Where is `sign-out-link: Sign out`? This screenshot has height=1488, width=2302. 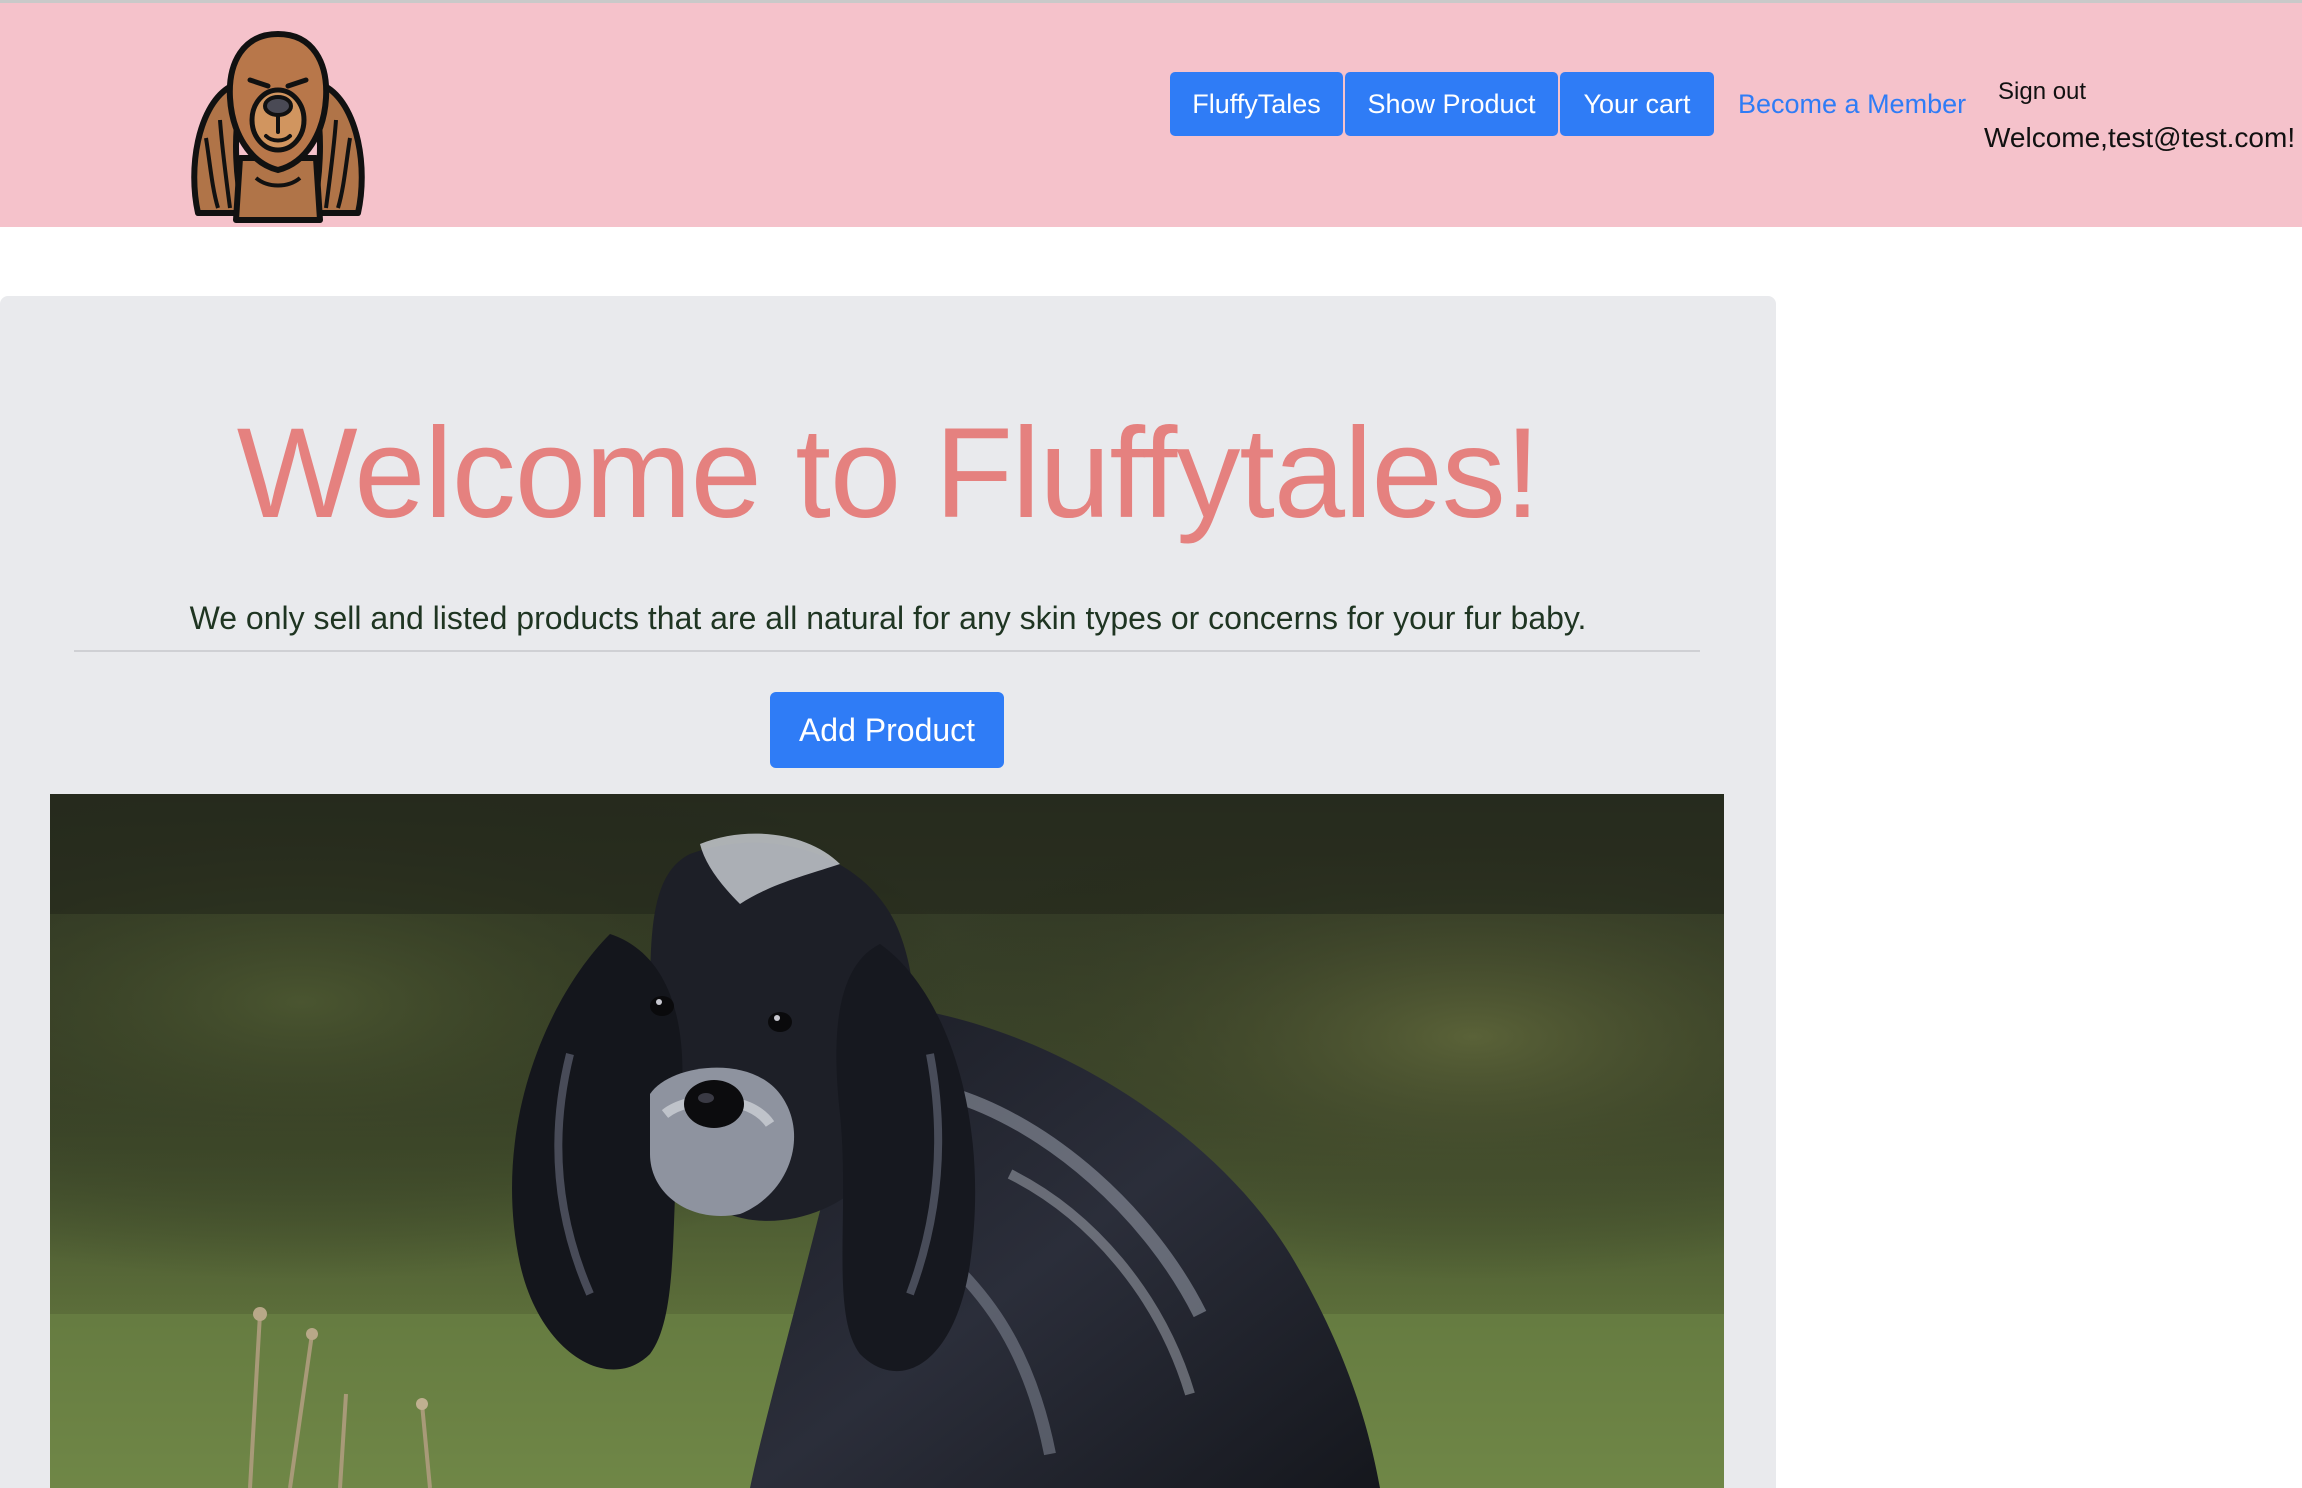 sign-out-link: Sign out is located at coordinates (2042, 92).